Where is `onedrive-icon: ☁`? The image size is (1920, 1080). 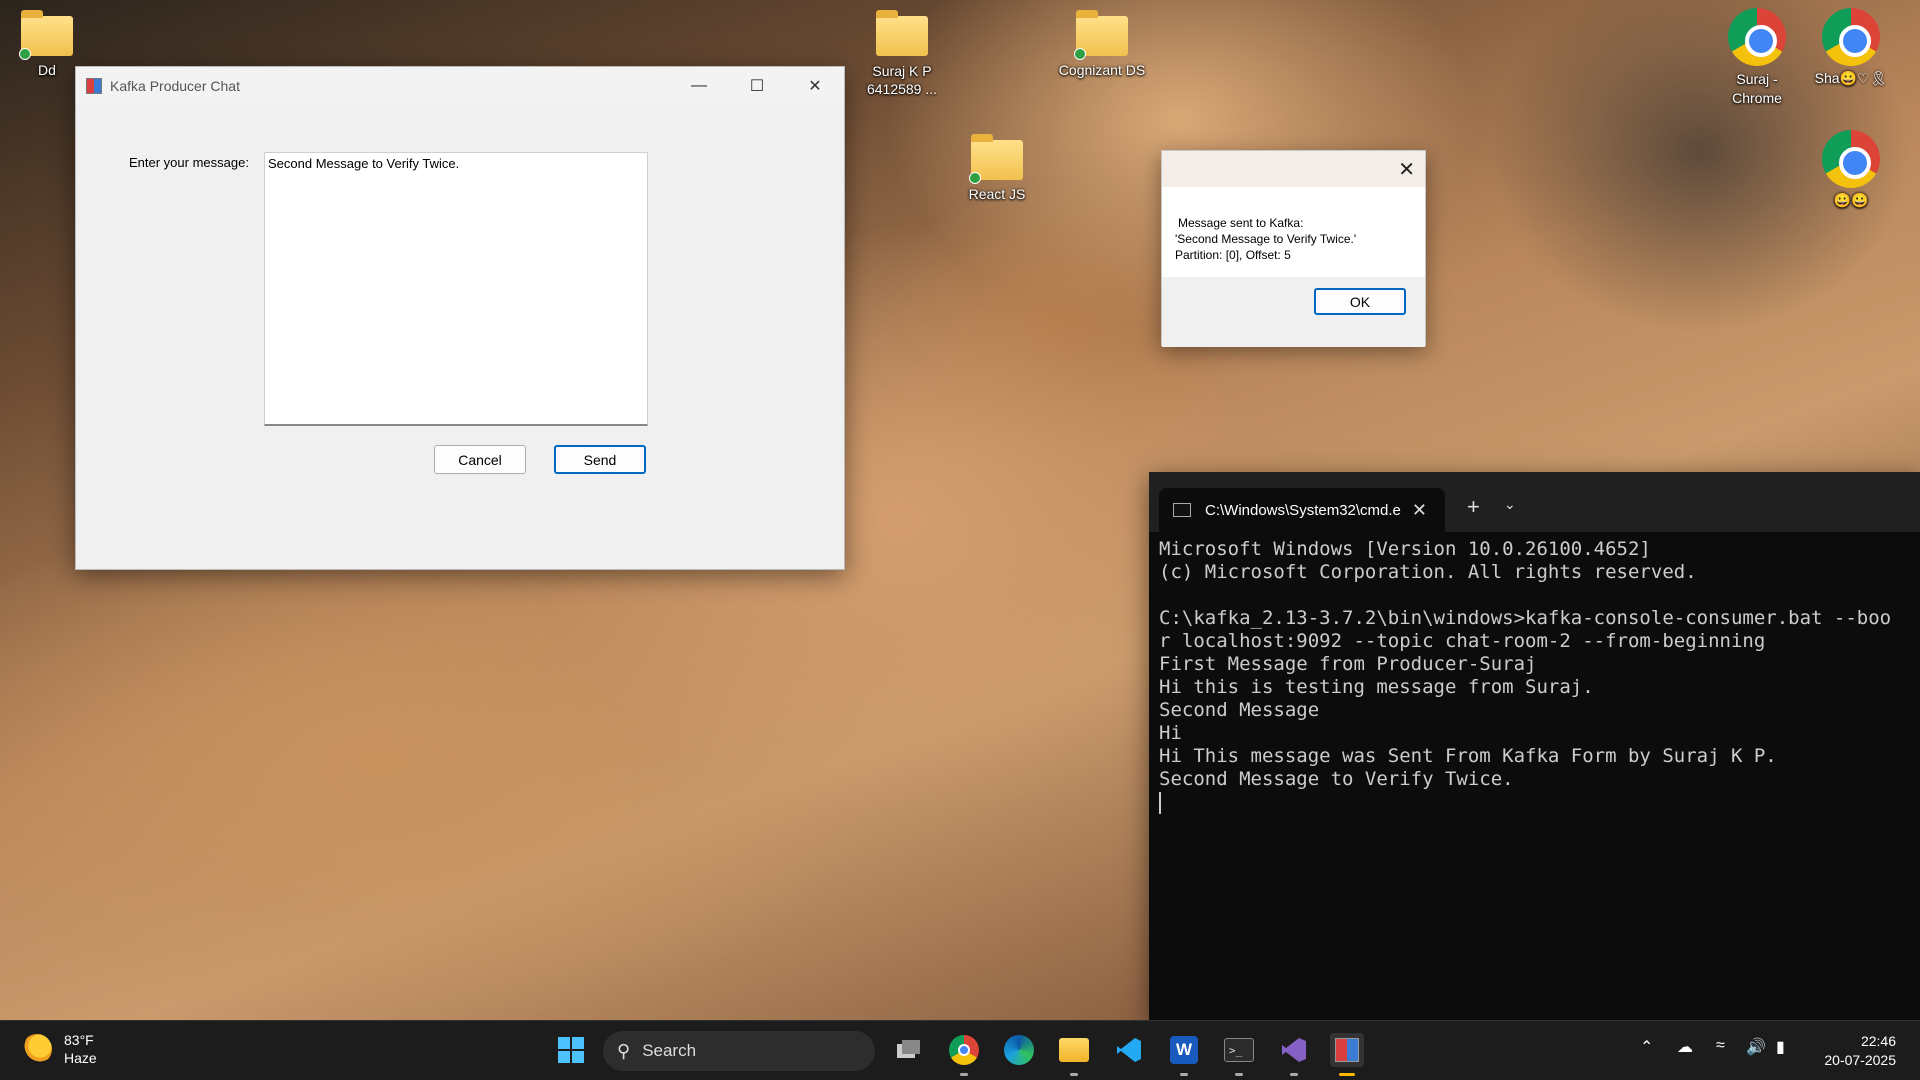 onedrive-icon: ☁ is located at coordinates (1685, 1047).